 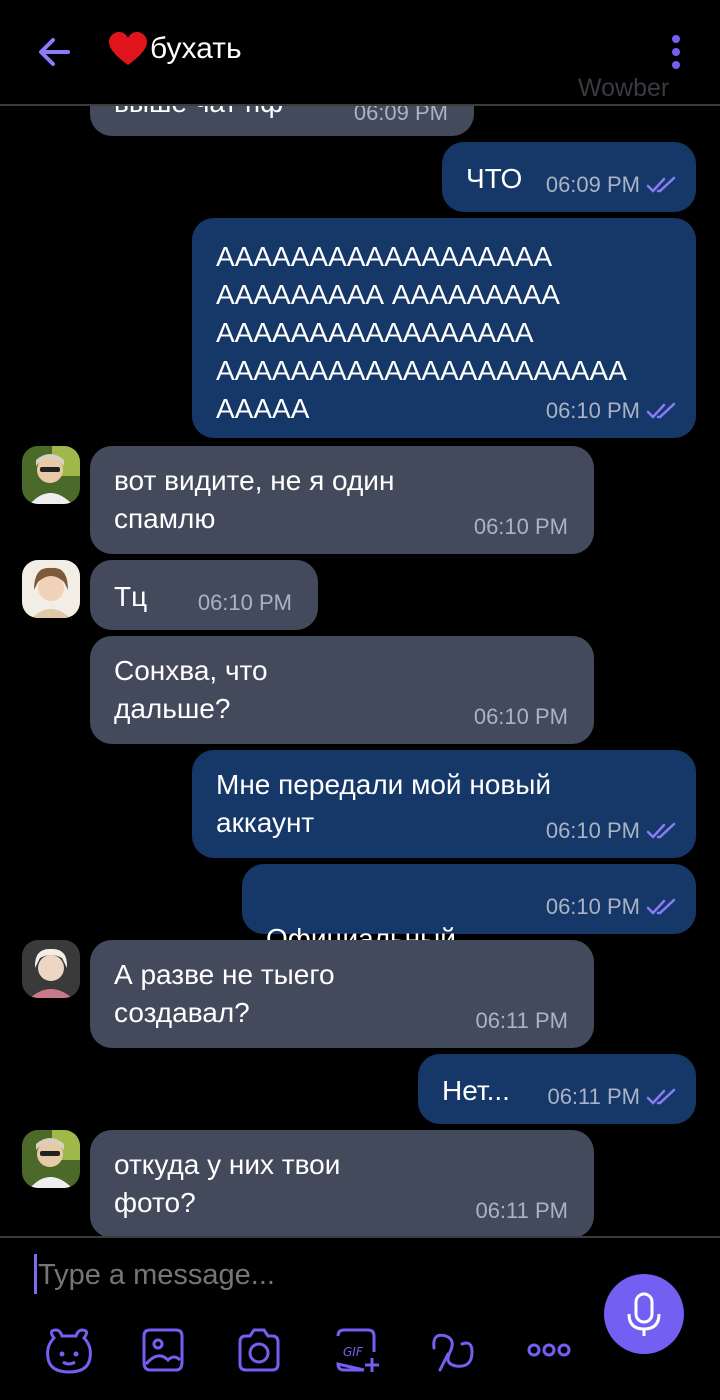 I want to click on watermark: Wowber, so click(x=624, y=88).